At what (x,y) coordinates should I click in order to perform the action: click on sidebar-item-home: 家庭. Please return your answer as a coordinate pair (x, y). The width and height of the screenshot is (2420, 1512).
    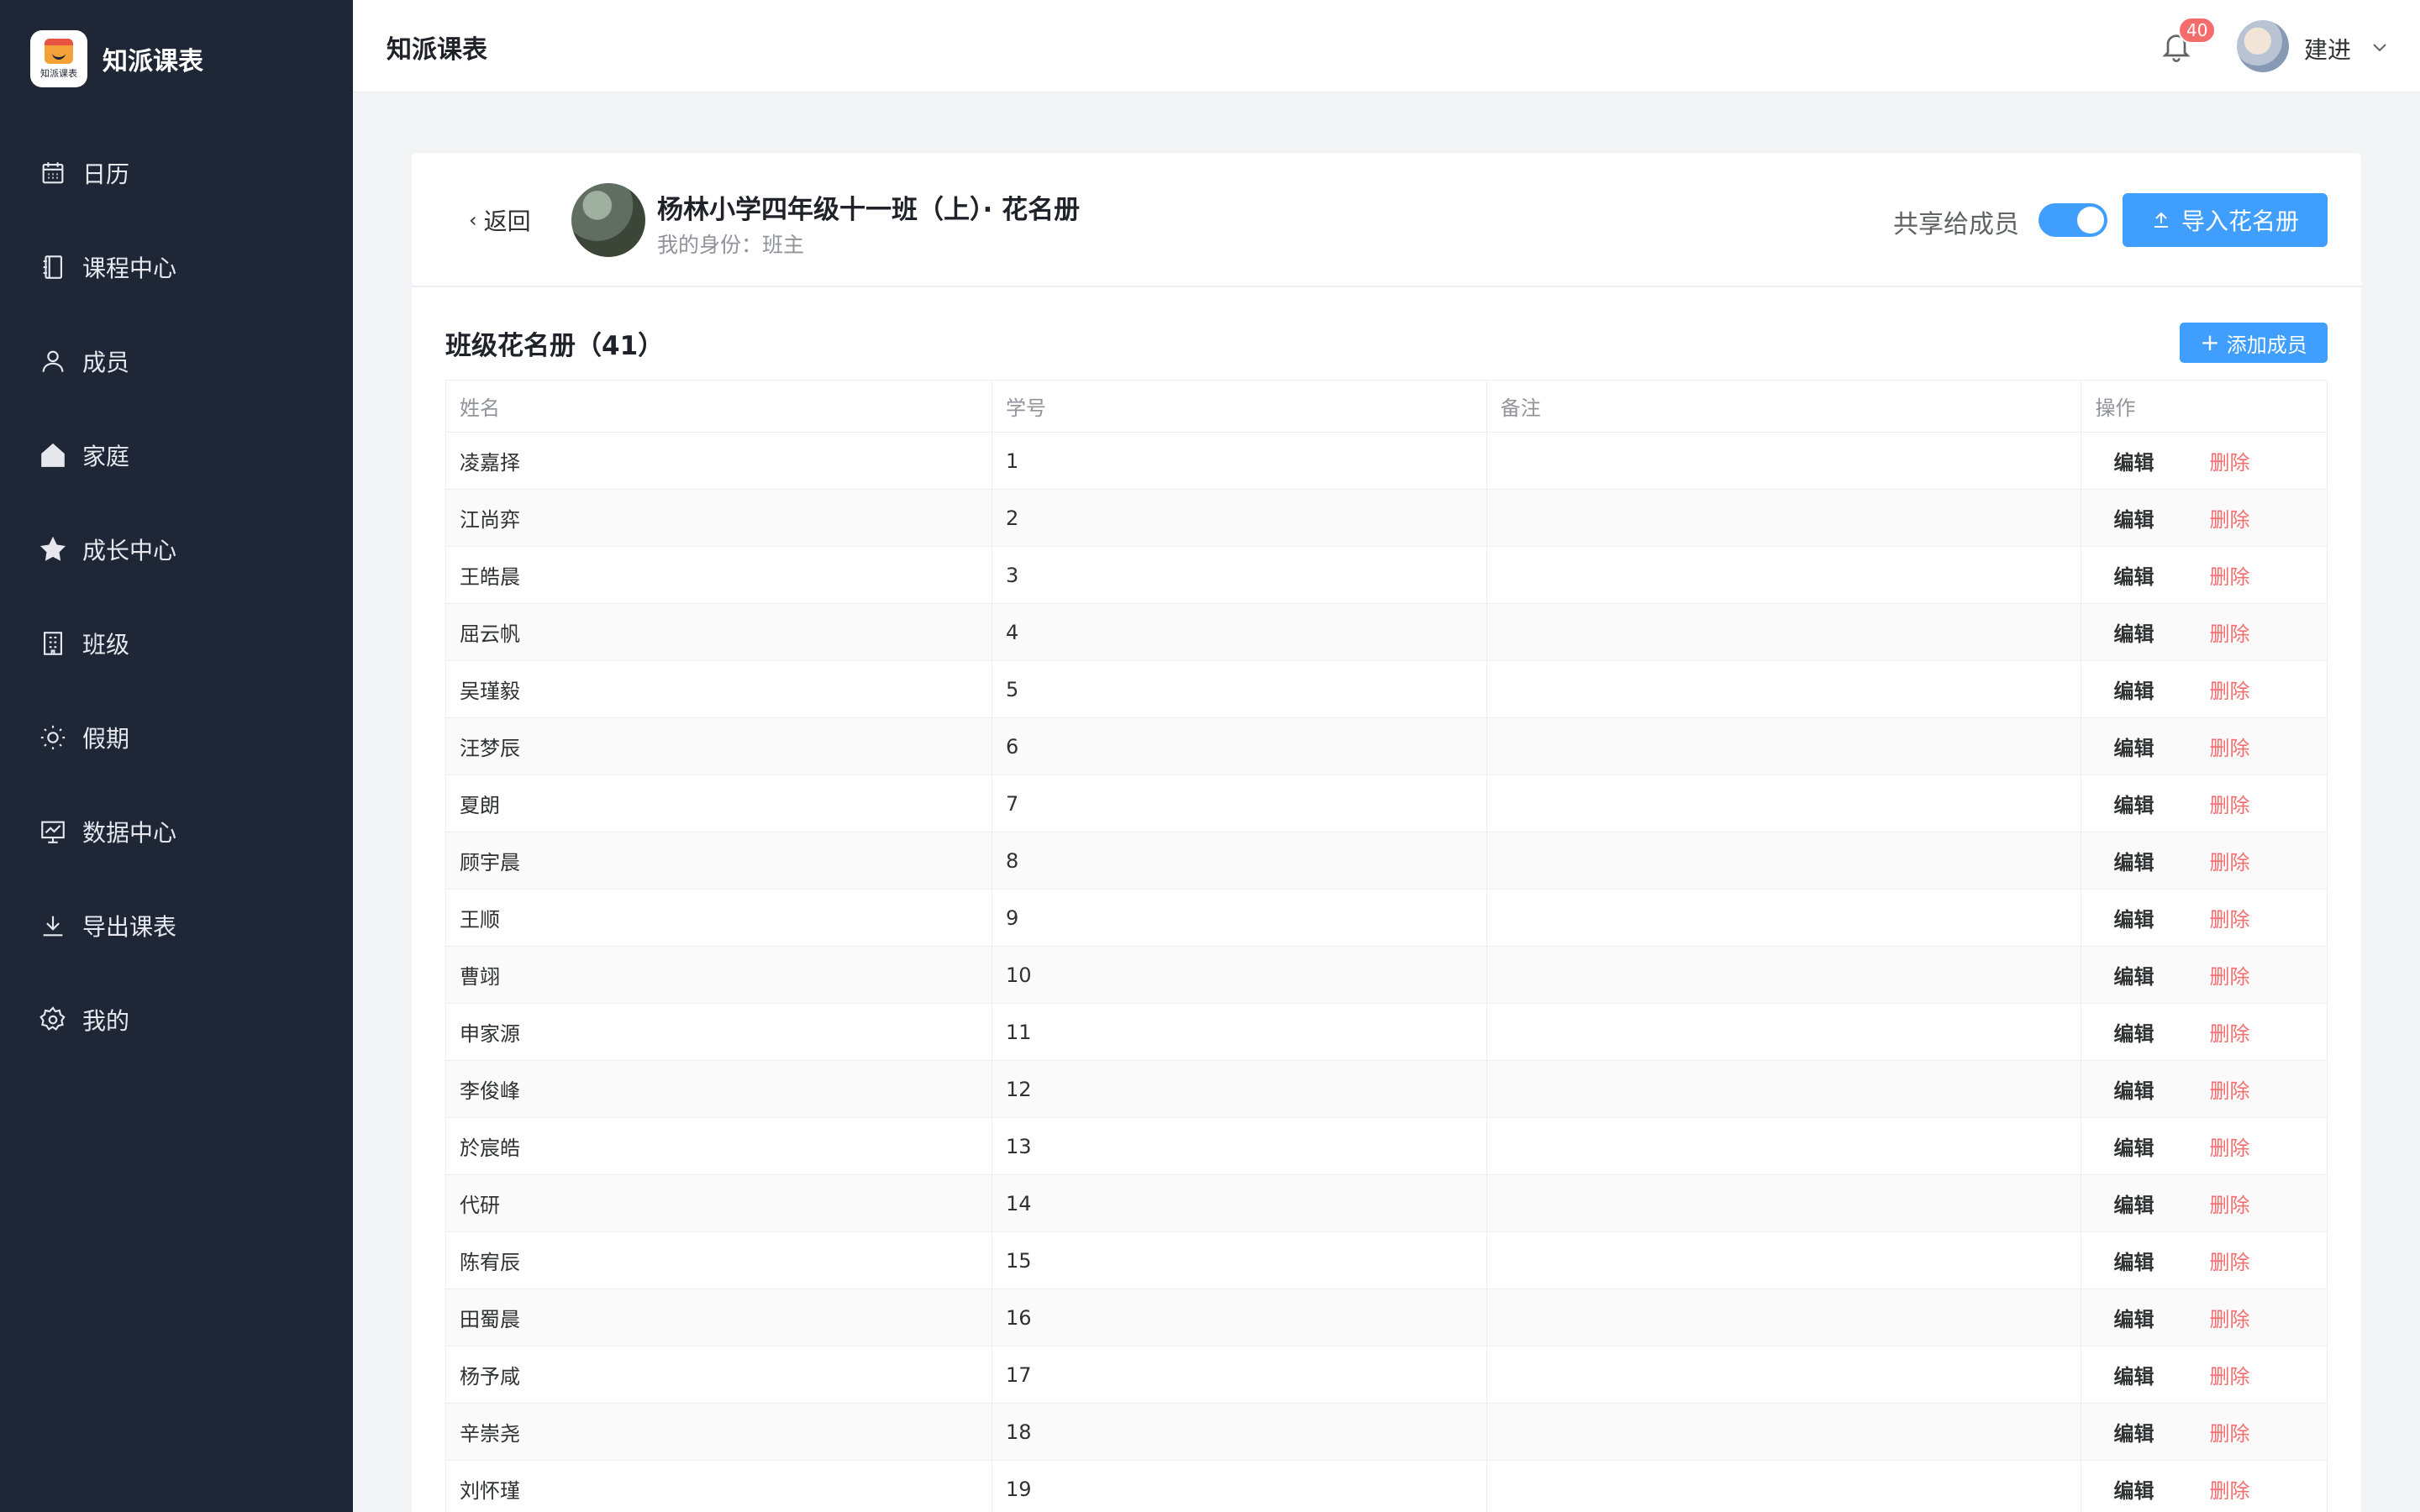
    Looking at the image, I should click on (176, 455).